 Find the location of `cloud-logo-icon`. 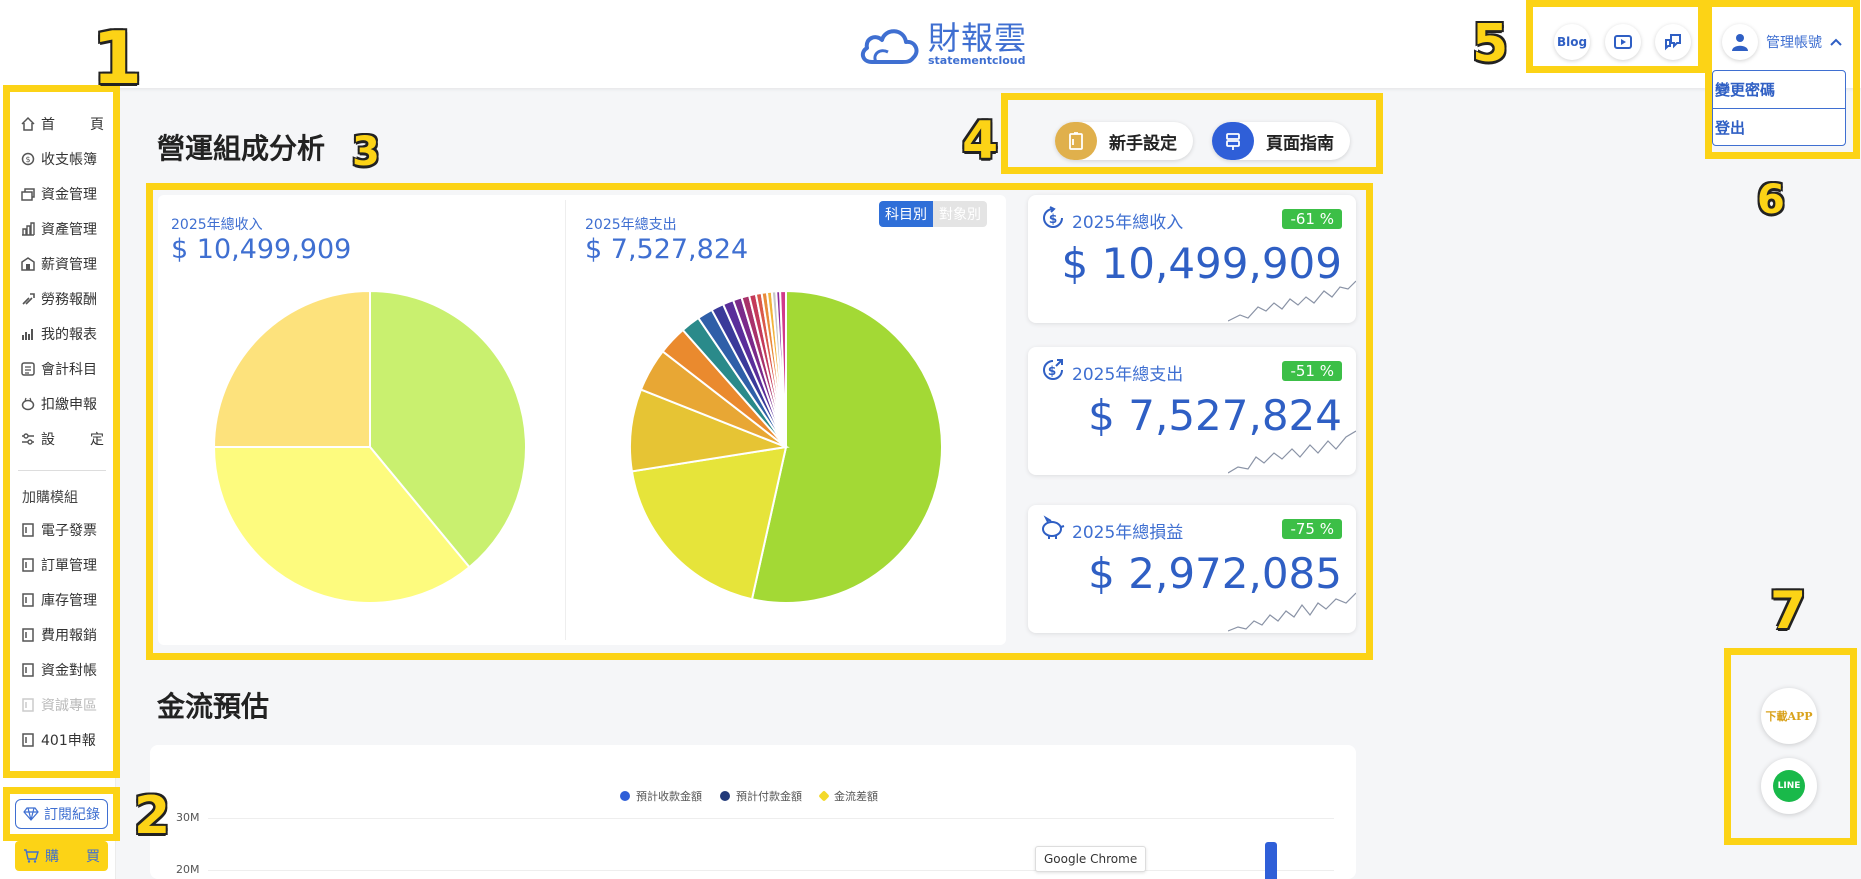

cloud-logo-icon is located at coordinates (889, 46).